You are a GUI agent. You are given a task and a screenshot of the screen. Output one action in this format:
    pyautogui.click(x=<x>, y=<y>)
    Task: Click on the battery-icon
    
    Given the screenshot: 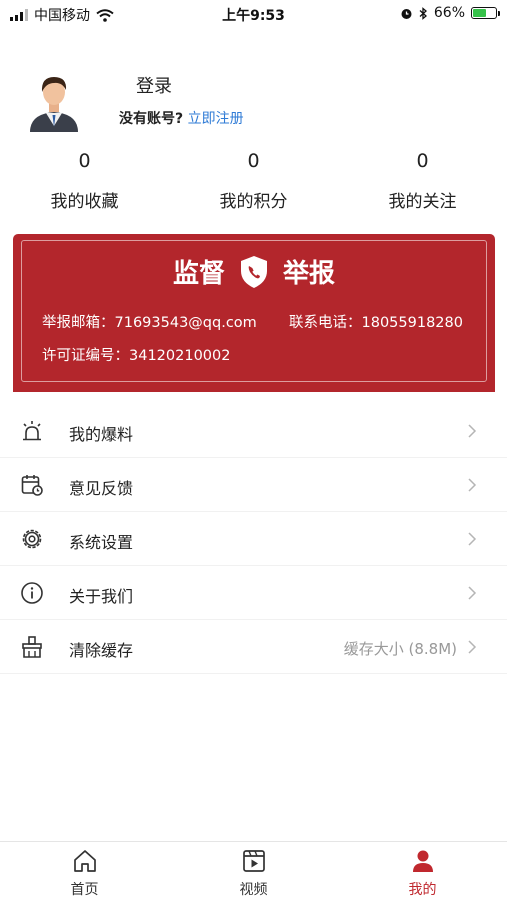 What is the action you would take?
    pyautogui.click(x=485, y=13)
    